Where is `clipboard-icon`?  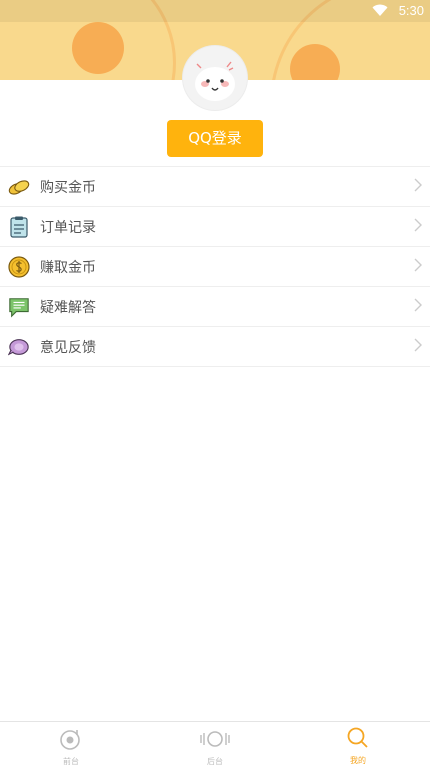
clipboard-icon is located at coordinates (19, 227).